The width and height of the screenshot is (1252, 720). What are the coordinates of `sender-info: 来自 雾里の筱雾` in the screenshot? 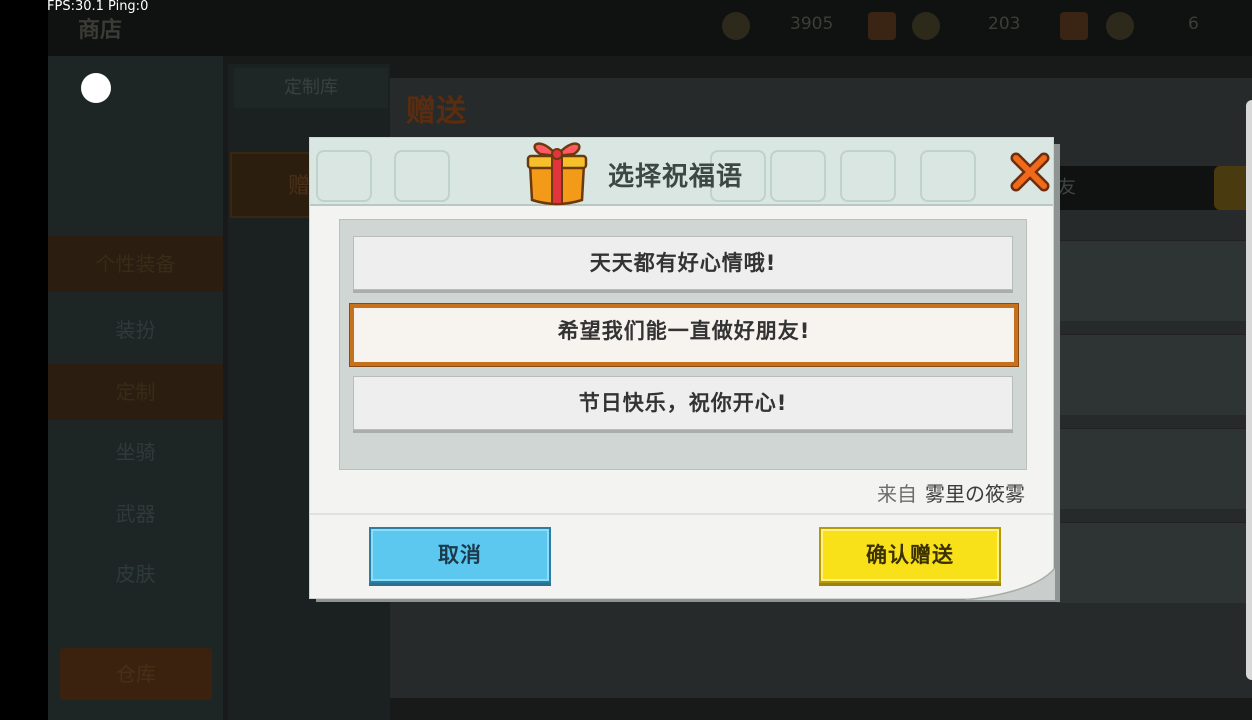 It's located at (951, 492).